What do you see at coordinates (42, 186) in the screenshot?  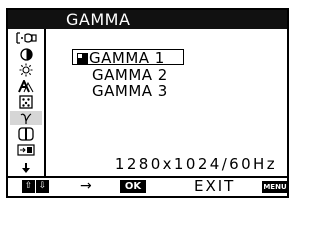 I see `down-arrow-key-icon: ⇩` at bounding box center [42, 186].